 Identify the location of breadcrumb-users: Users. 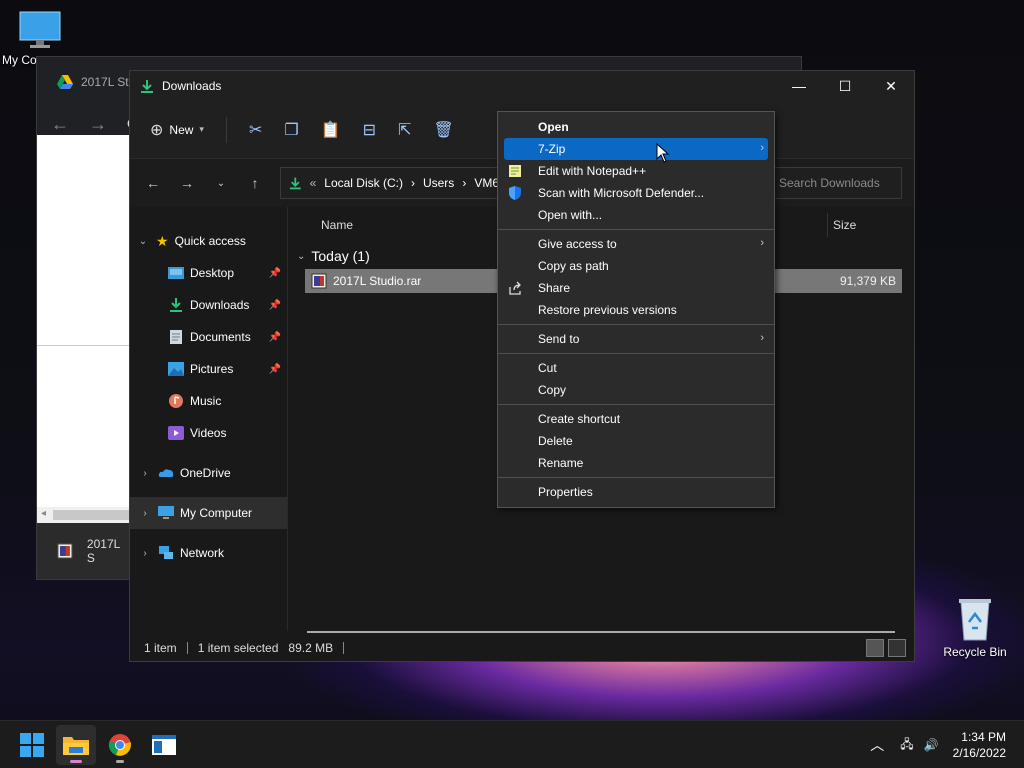
(438, 183).